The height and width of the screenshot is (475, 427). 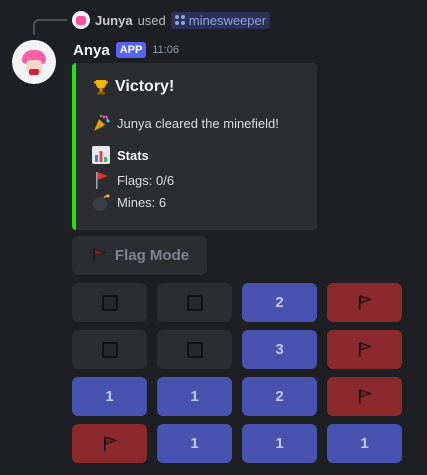 I want to click on command-name: minesweeper, so click(x=227, y=20).